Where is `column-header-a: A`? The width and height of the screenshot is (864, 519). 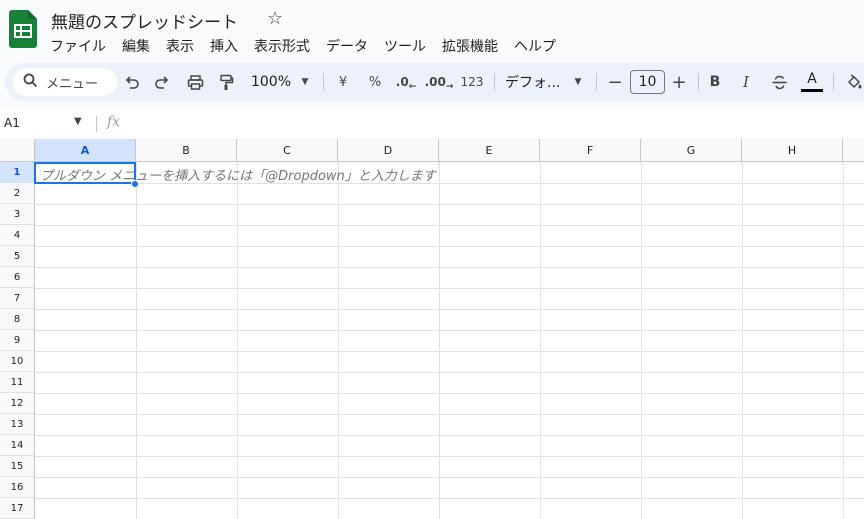
column-header-a: A is located at coordinates (85, 150).